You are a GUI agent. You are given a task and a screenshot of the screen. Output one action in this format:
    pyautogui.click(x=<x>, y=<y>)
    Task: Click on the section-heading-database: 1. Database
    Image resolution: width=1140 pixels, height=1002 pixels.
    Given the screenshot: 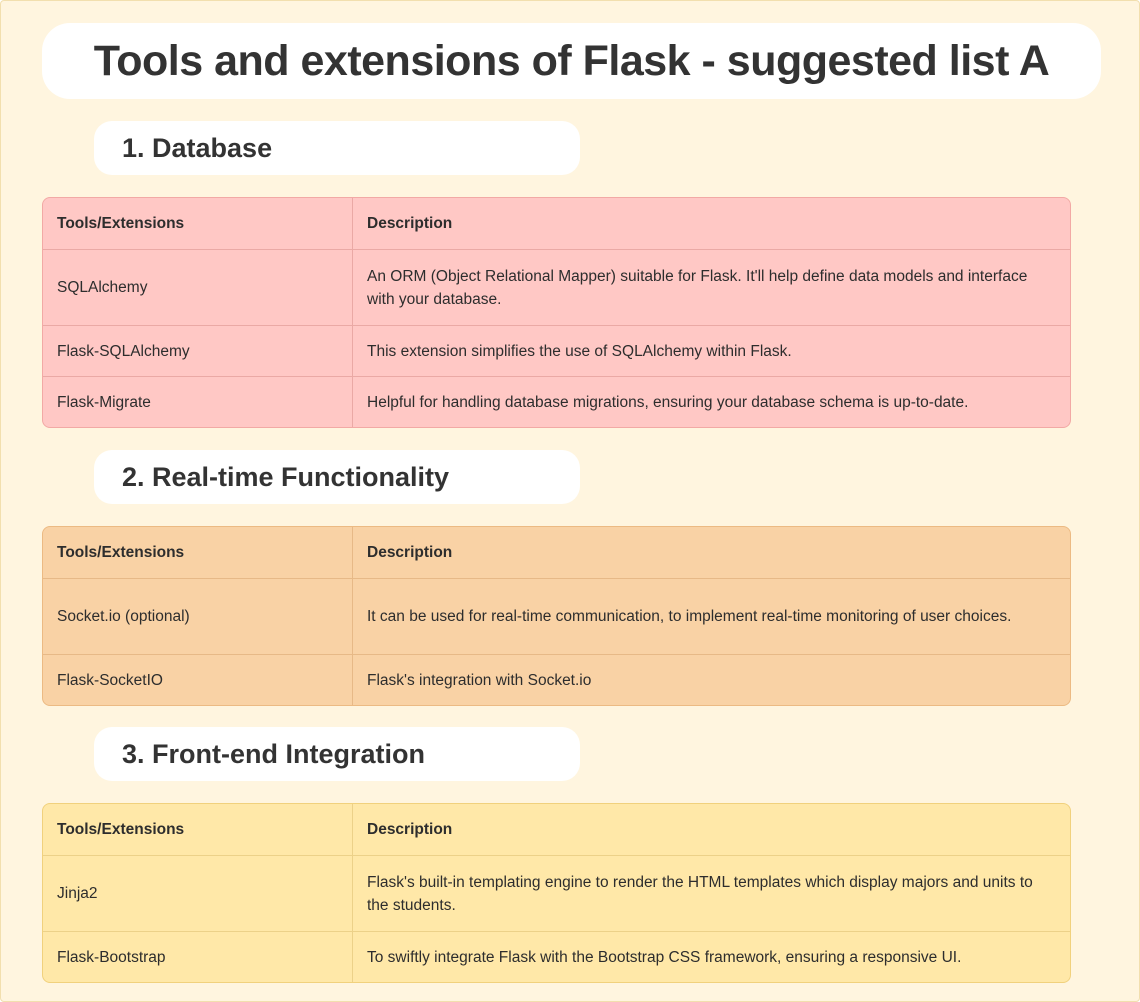 What is the action you would take?
    pyautogui.click(x=337, y=148)
    